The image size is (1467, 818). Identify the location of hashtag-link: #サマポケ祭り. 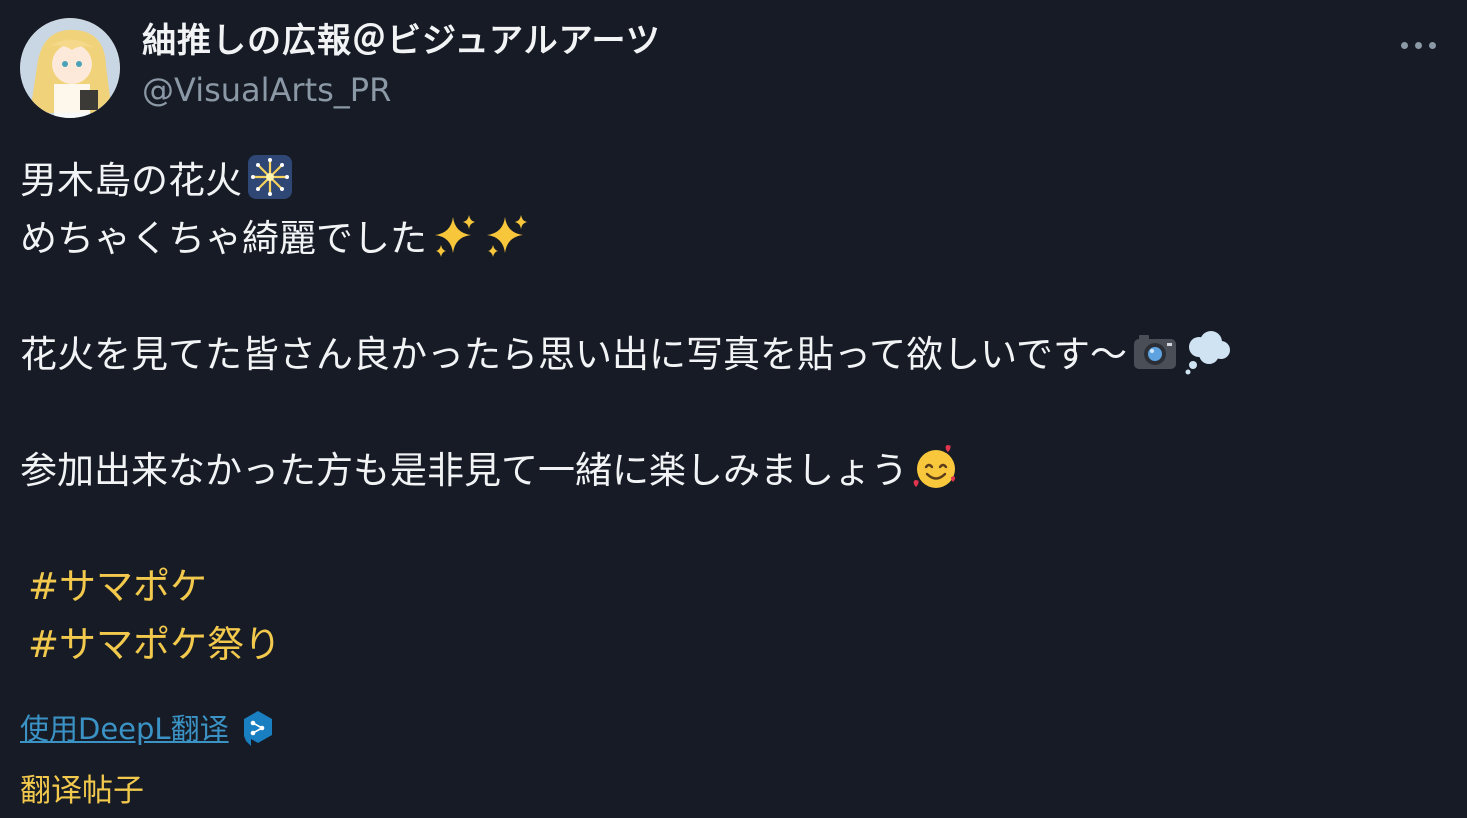
(730, 645).